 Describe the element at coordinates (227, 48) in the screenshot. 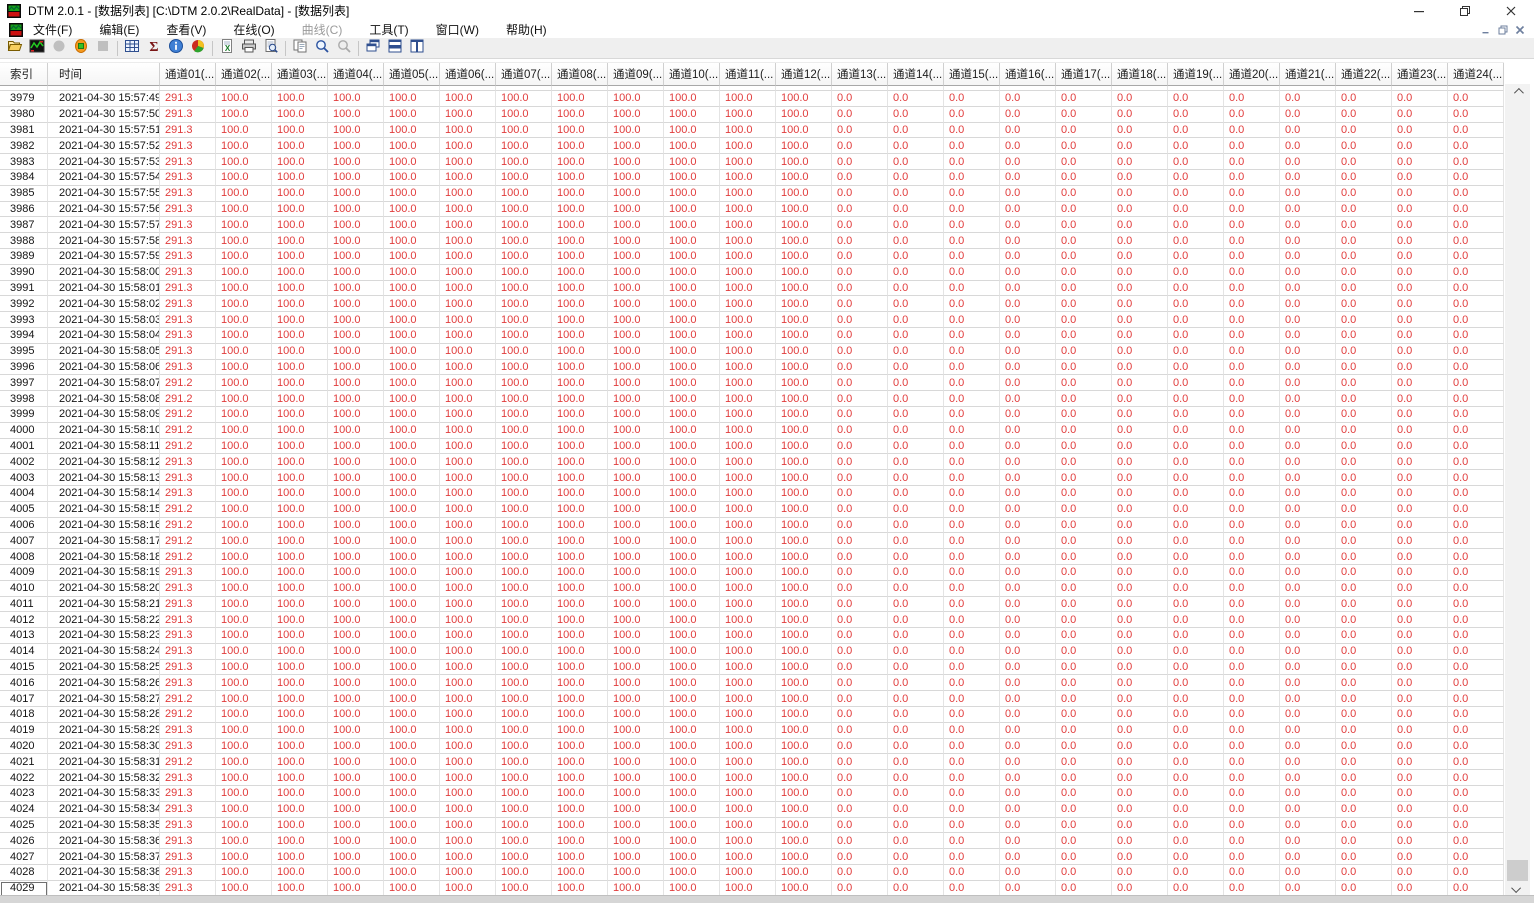

I see `excel-export-button: X` at that location.